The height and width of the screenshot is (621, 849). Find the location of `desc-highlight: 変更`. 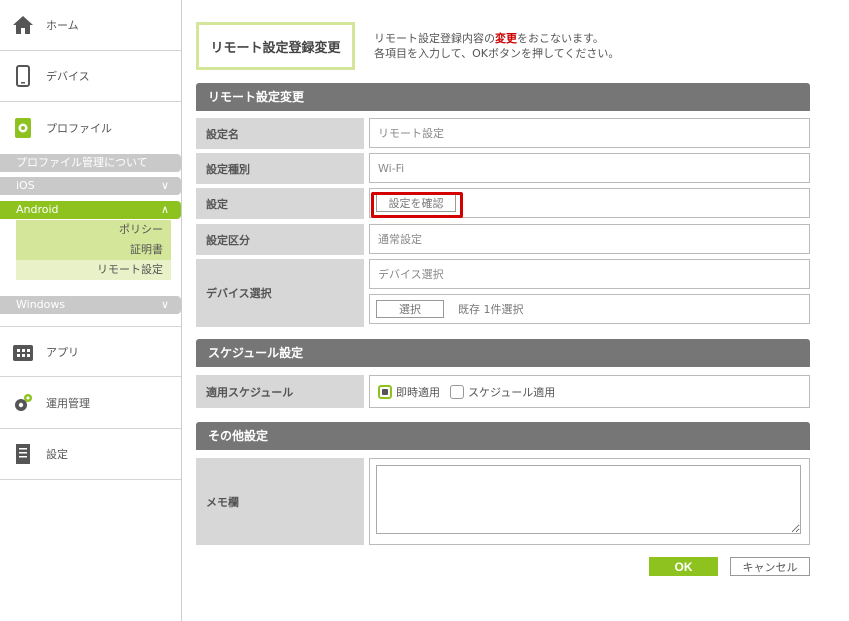

desc-highlight: 変更 is located at coordinates (506, 38).